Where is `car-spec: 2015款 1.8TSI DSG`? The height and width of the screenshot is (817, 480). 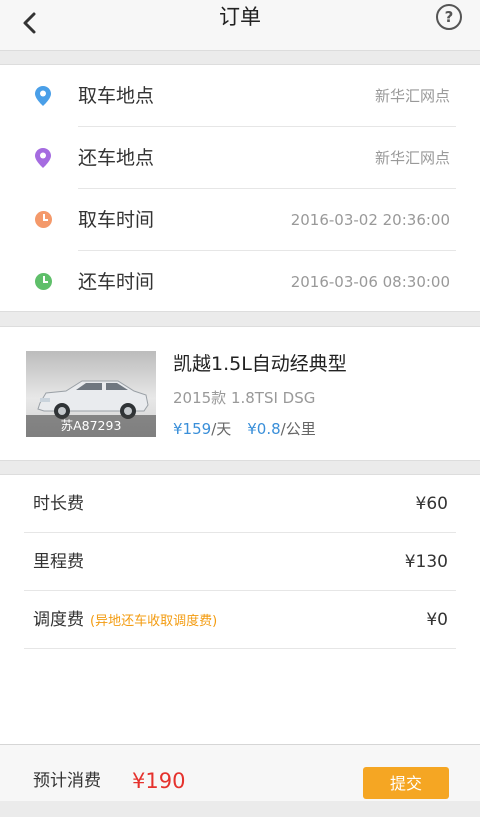 car-spec: 2015款 1.8TSI DSG is located at coordinates (244, 398).